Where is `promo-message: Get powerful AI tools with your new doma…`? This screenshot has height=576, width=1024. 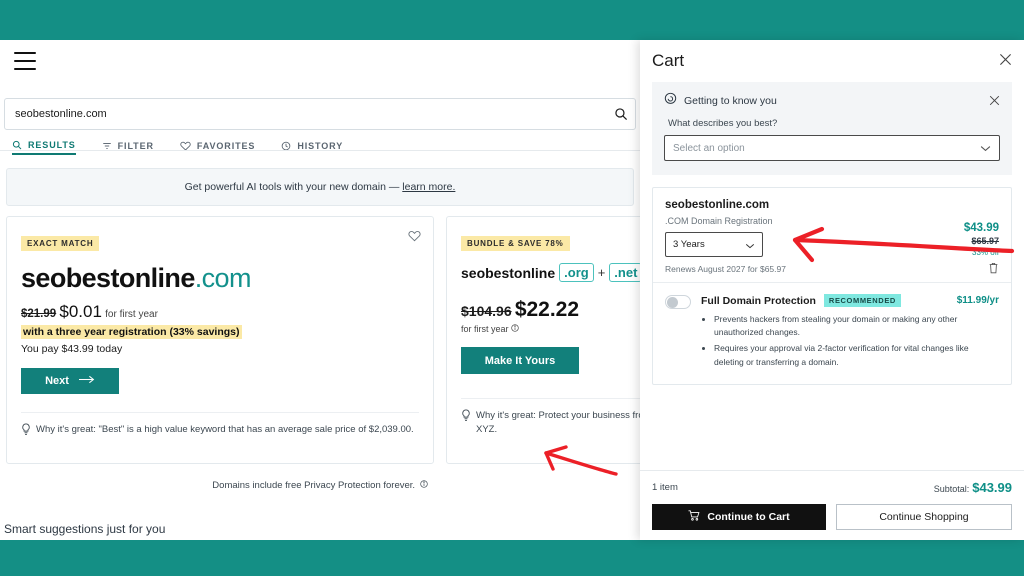 promo-message: Get powerful AI tools with your new doma… is located at coordinates (293, 187).